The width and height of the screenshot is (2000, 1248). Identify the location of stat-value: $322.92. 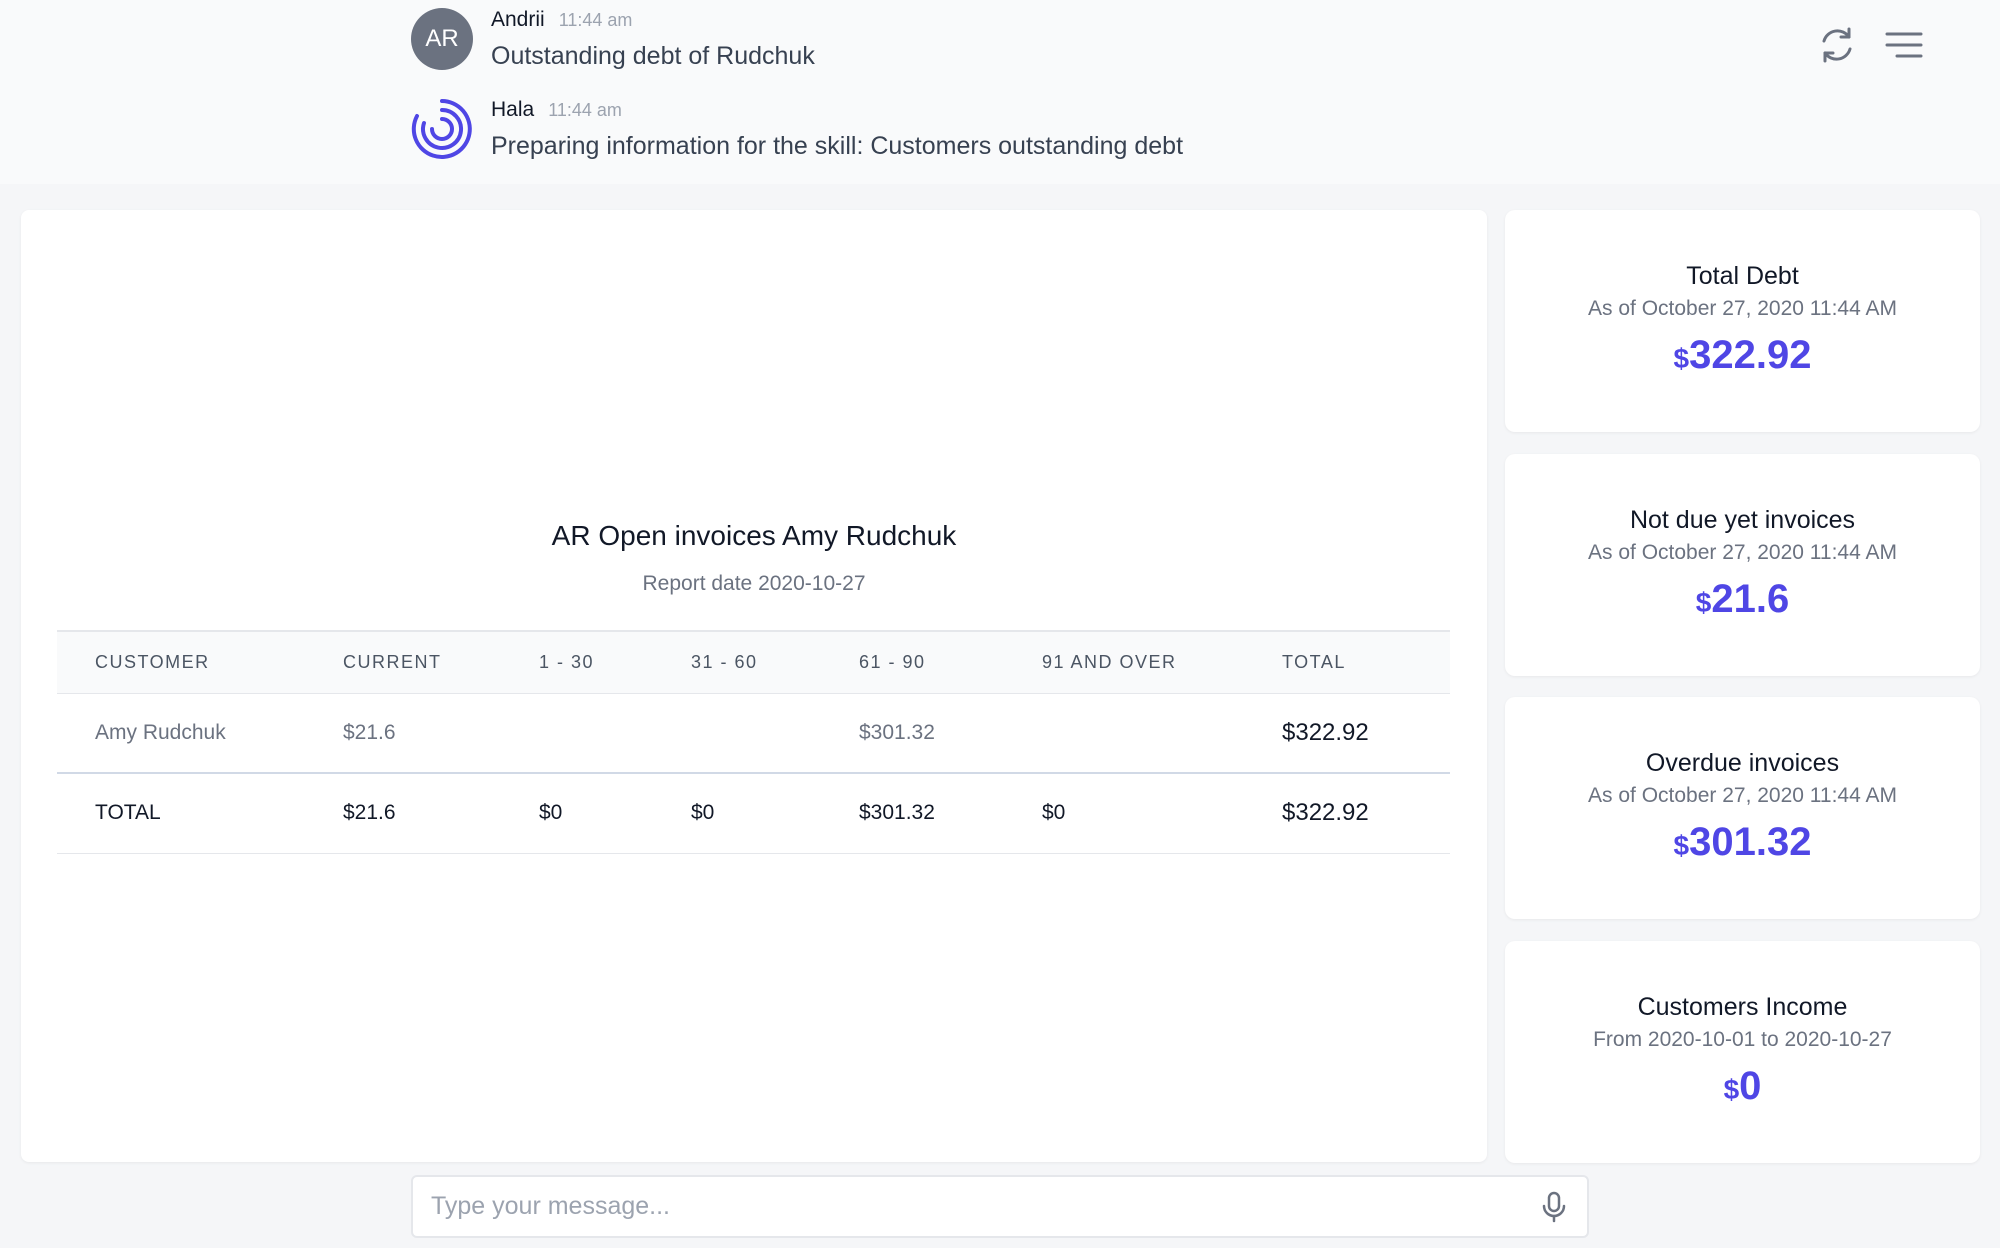
(1742, 355).